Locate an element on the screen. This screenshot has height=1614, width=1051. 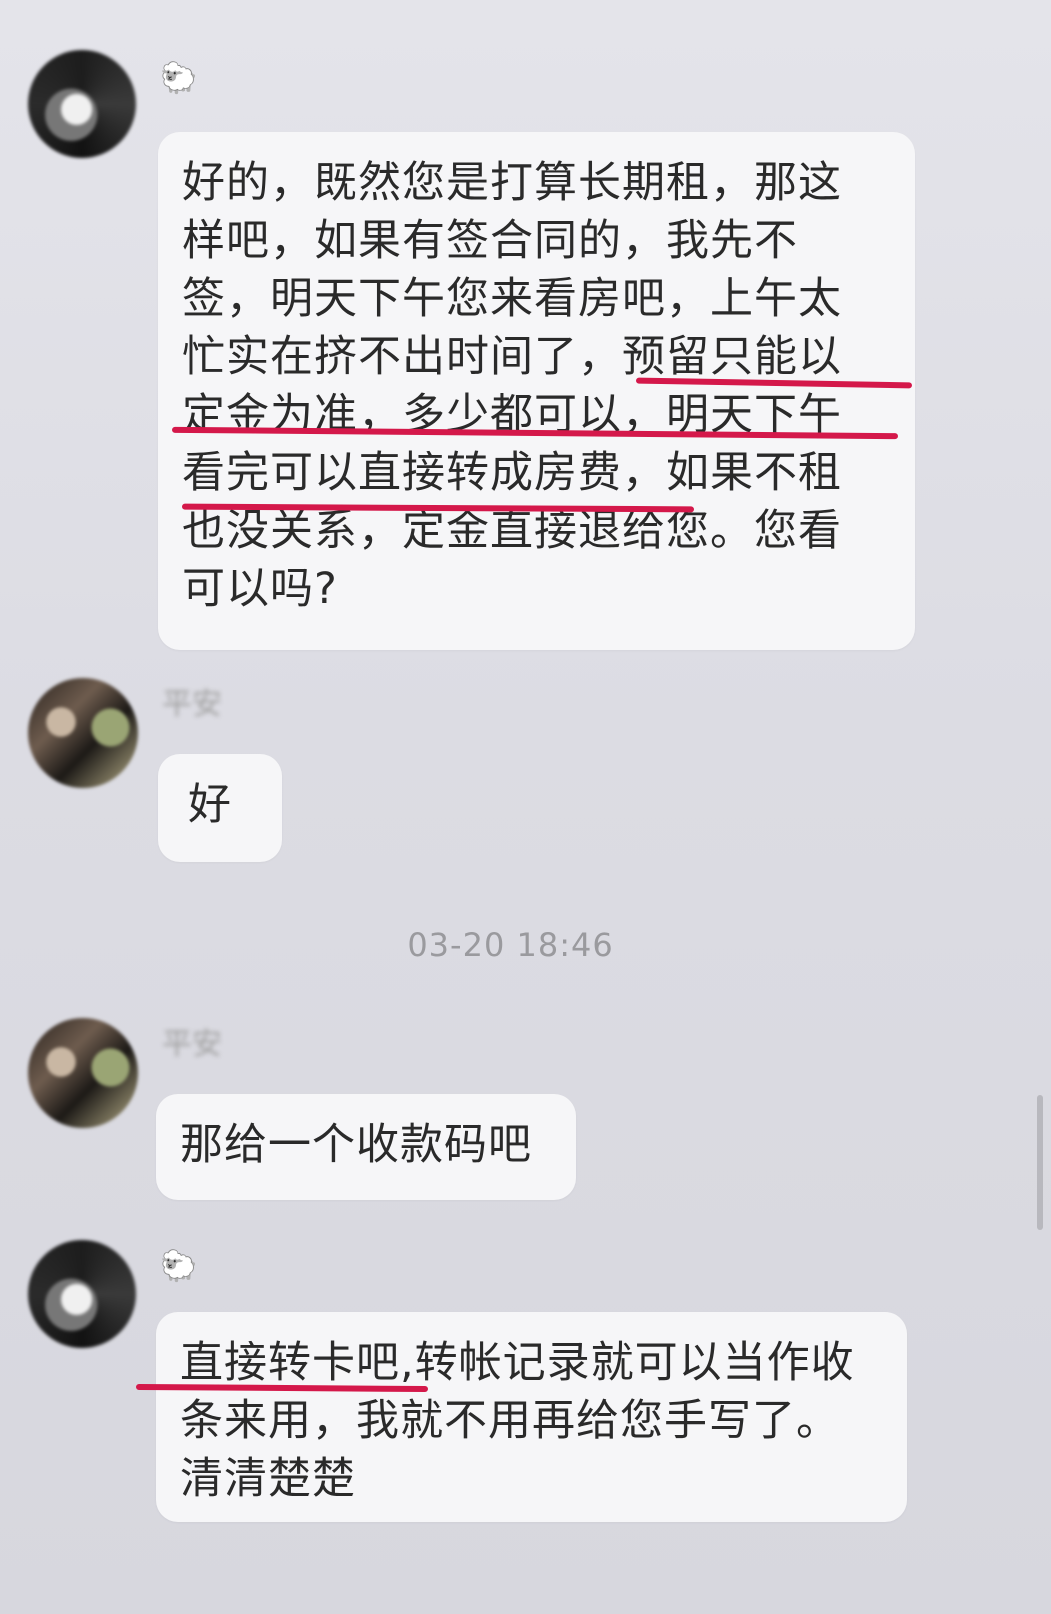
message-bubble: 好 is located at coordinates (220, 808).